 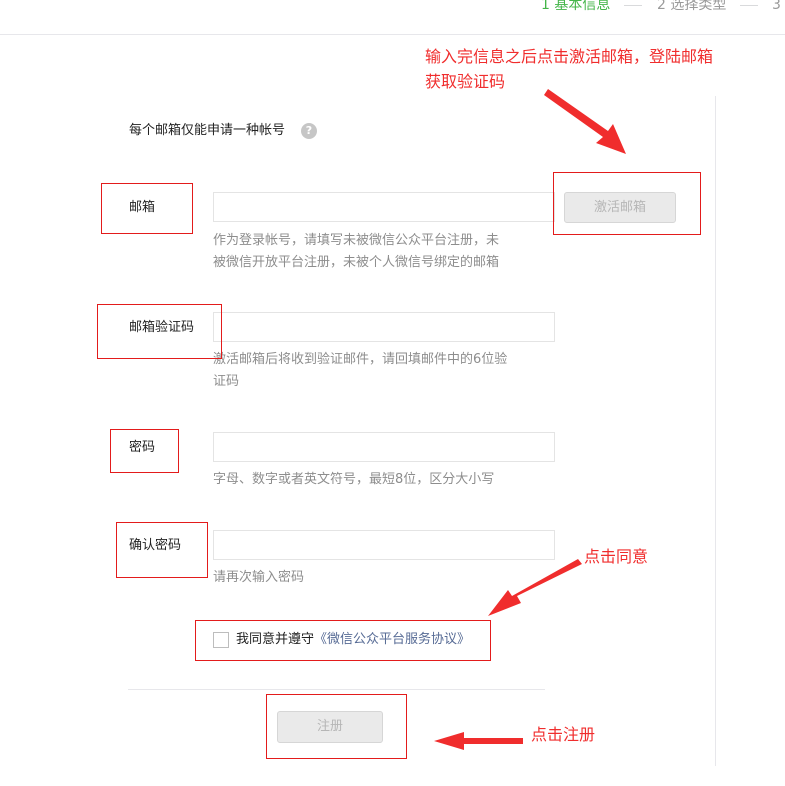 What do you see at coordinates (478, 741) in the screenshot?
I see `arrow-to-register-icon` at bounding box center [478, 741].